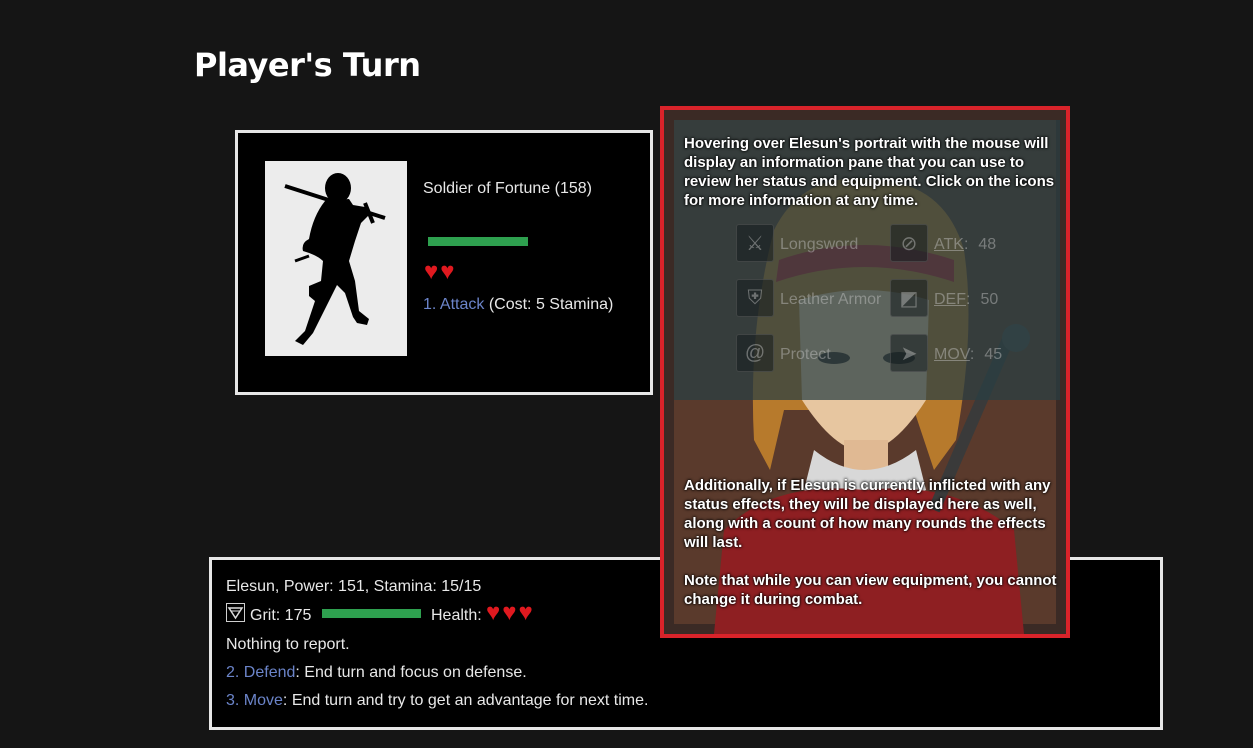 This screenshot has width=1253, height=748. Describe the element at coordinates (507, 188) in the screenshot. I see `enemy-name: Soldier of Fortune (158)` at that location.